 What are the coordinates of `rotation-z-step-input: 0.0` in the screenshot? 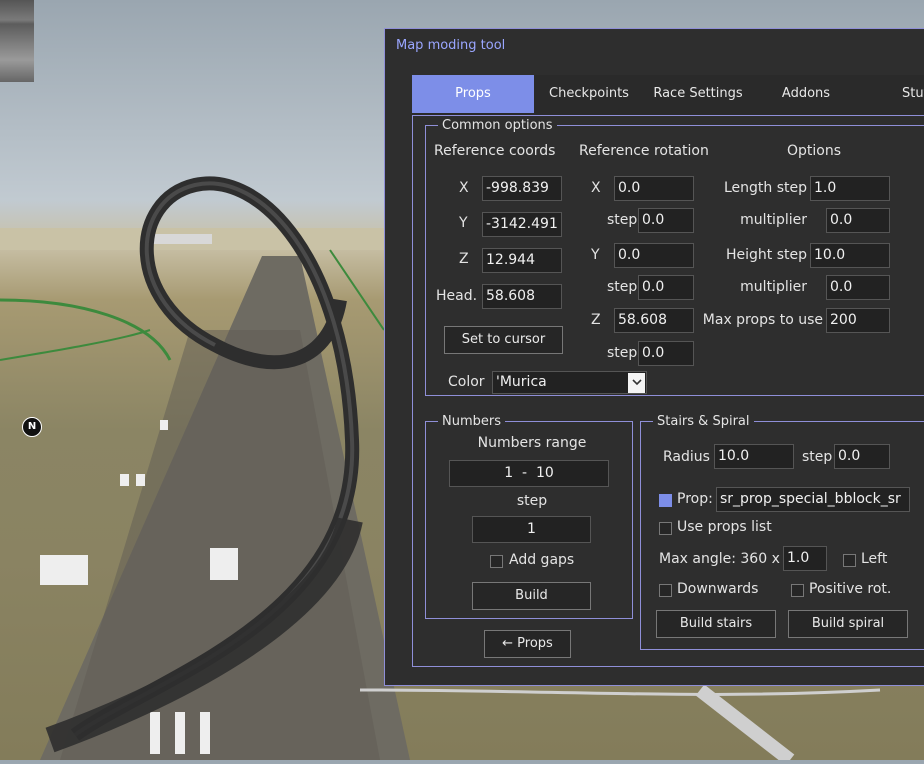 It's located at (666, 353).